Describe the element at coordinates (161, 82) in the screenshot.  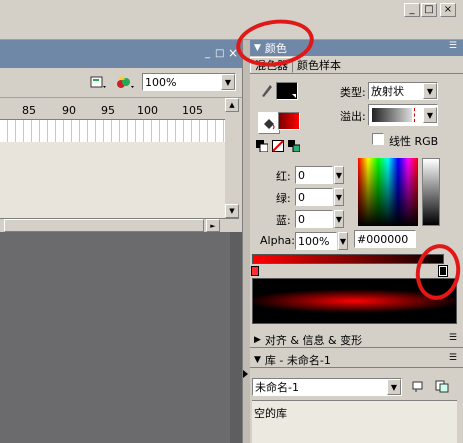
I see `zoom-value: 100%` at that location.